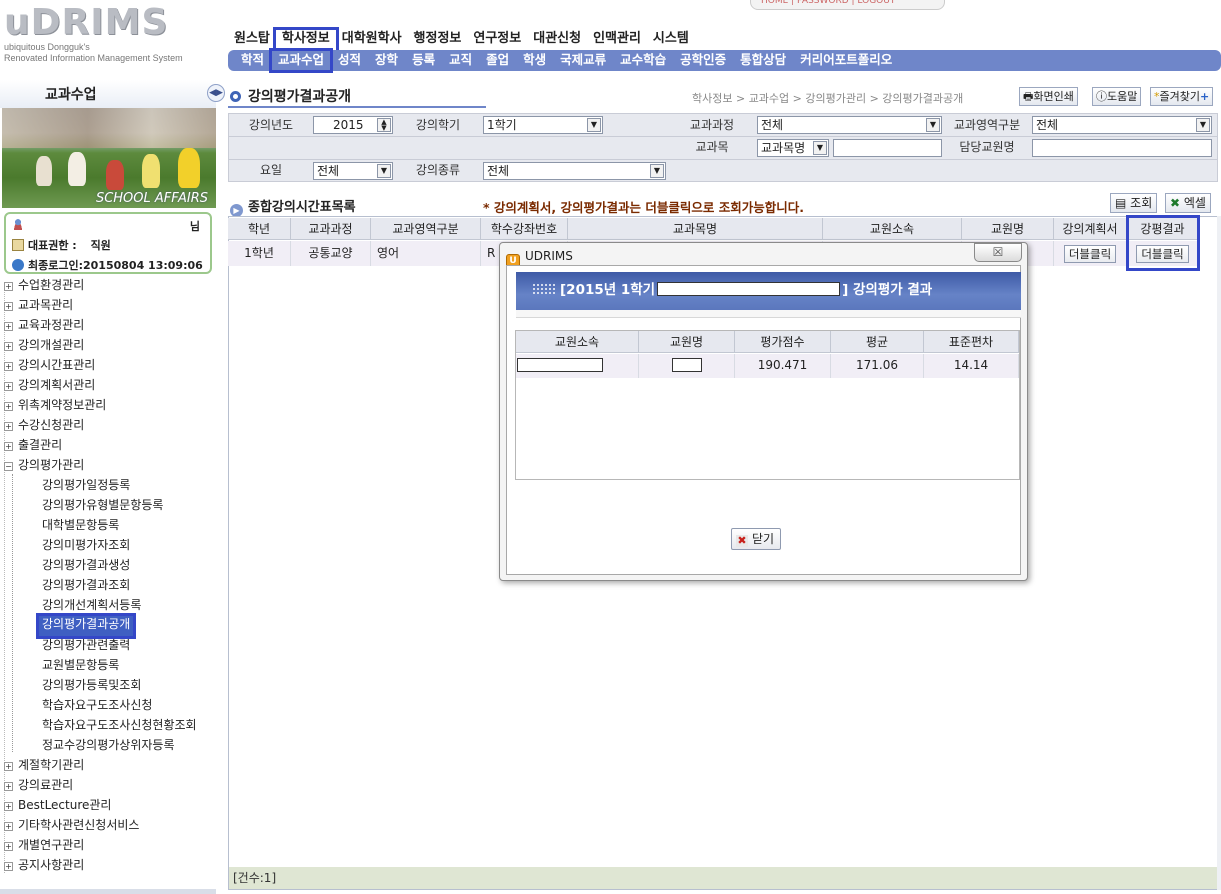  What do you see at coordinates (119, 726) in the screenshot?
I see `tree-child-item: 학습자요구도조사신청현황조회` at bounding box center [119, 726].